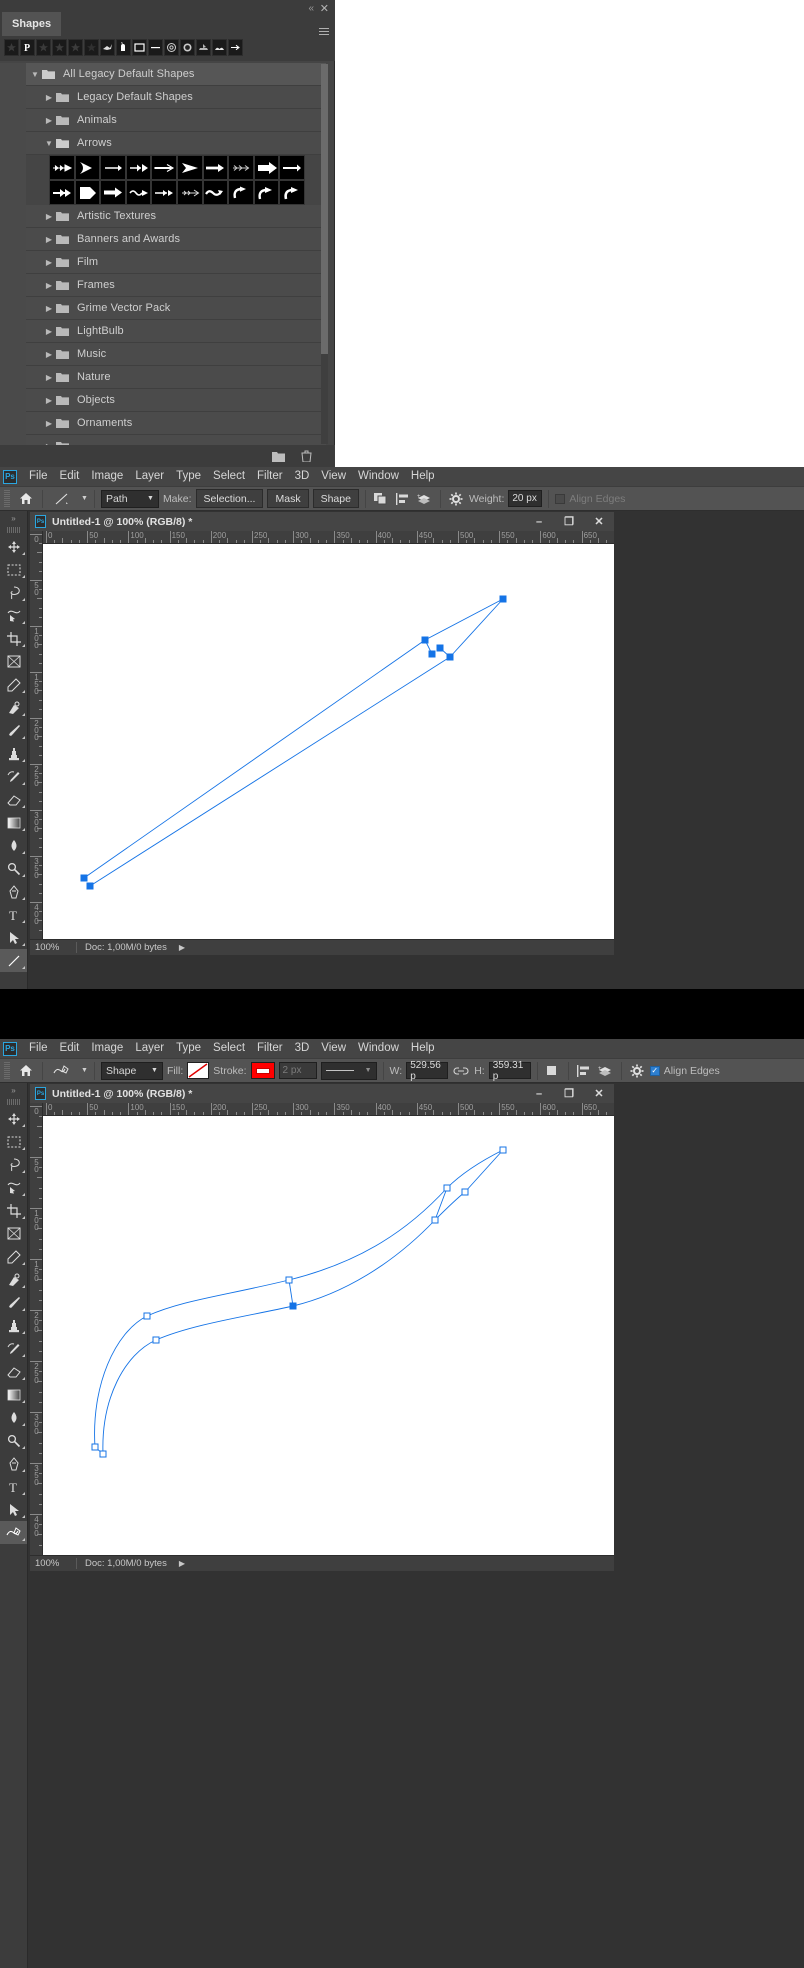 The height and width of the screenshot is (1968, 804). I want to click on pen-tool, so click(13, 891).